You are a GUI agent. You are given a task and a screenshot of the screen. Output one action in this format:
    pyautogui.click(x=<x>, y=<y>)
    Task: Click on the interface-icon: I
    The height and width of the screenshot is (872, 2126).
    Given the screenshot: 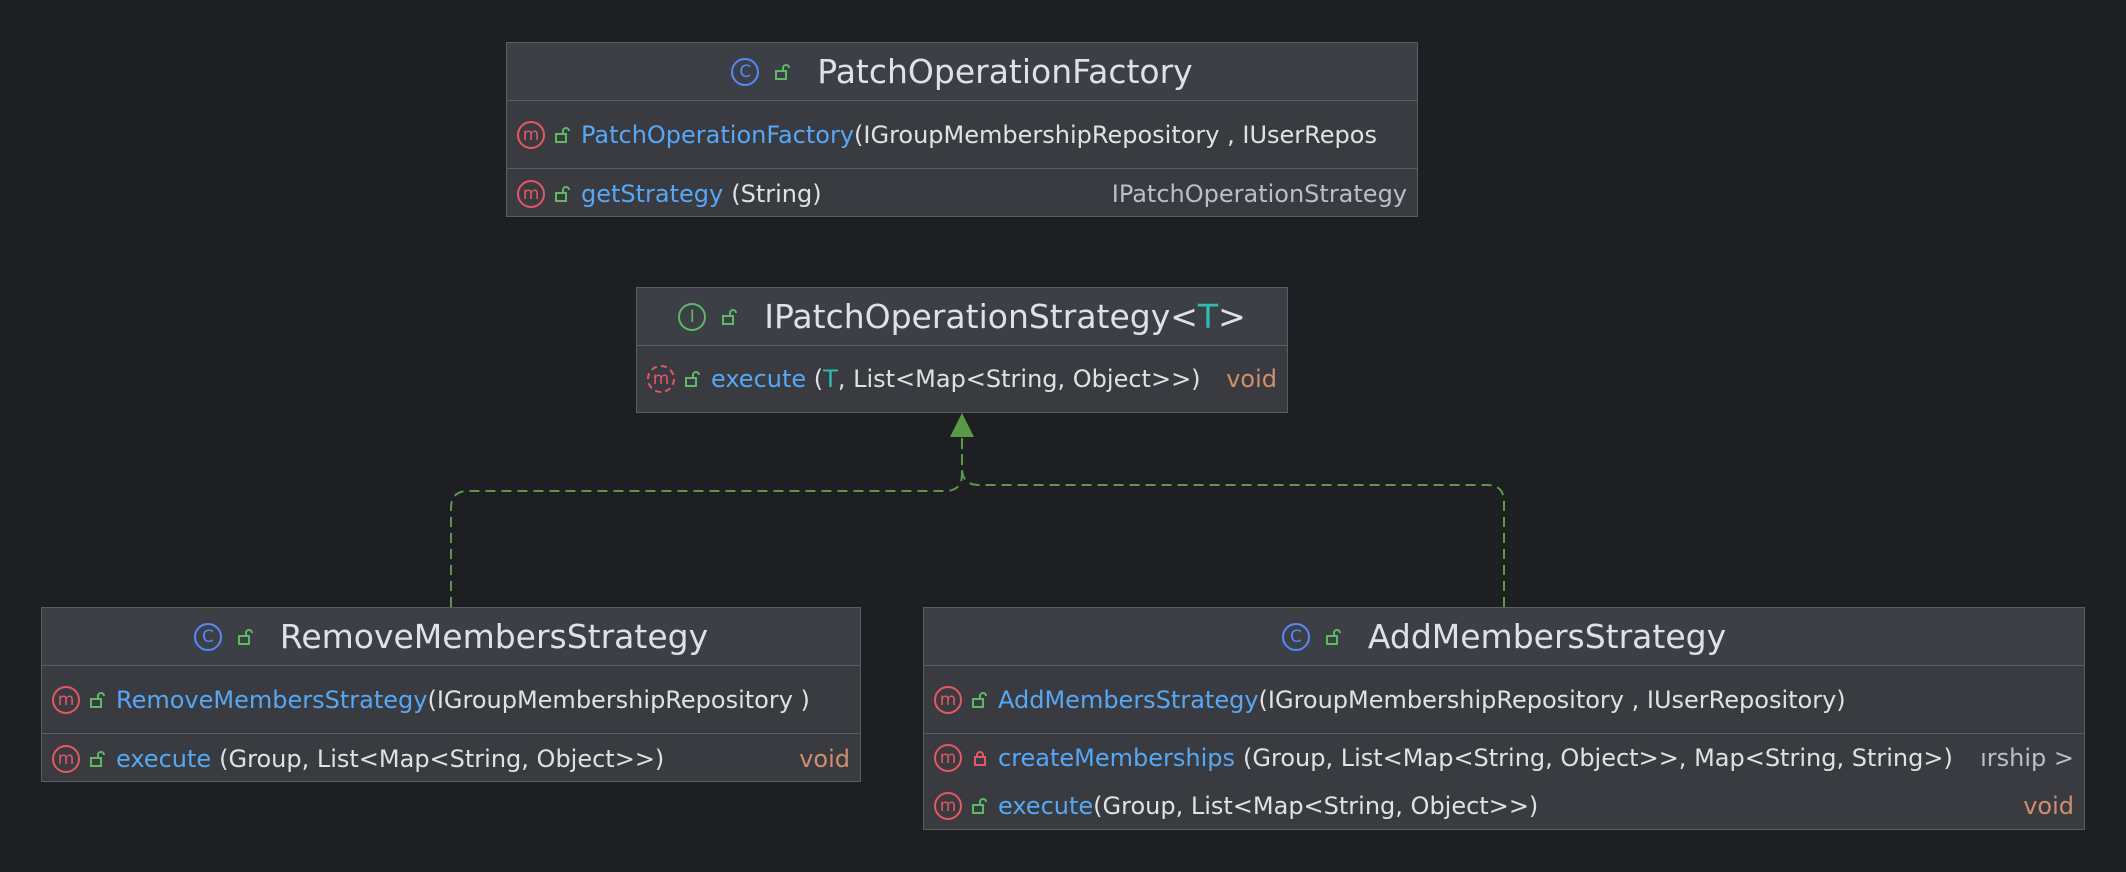 What is the action you would take?
    pyautogui.click(x=692, y=316)
    